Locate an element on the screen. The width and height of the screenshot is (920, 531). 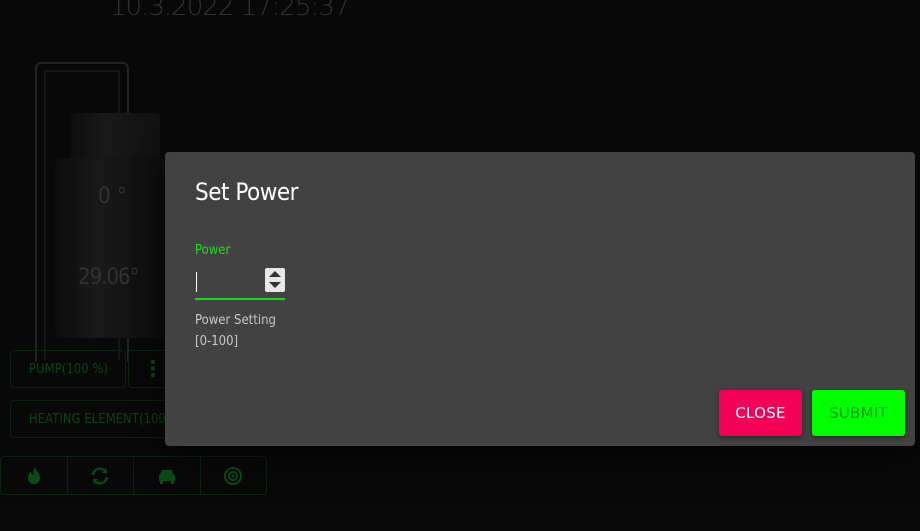
power-field-label: Power is located at coordinates (213, 250).